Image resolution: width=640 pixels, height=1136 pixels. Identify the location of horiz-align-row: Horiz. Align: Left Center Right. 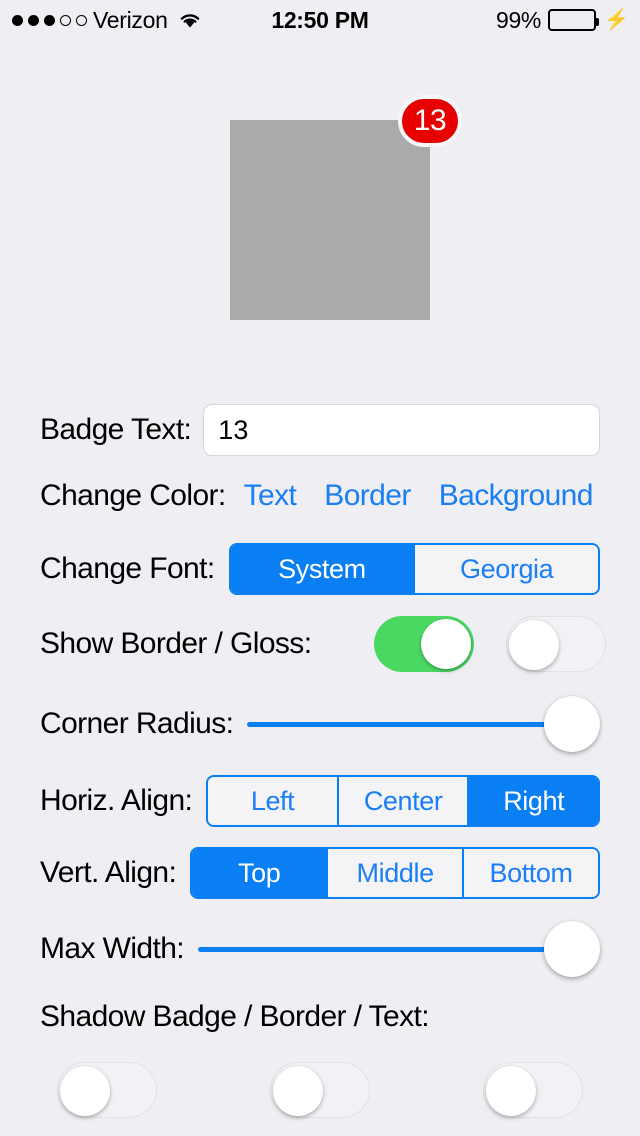
(320, 801).